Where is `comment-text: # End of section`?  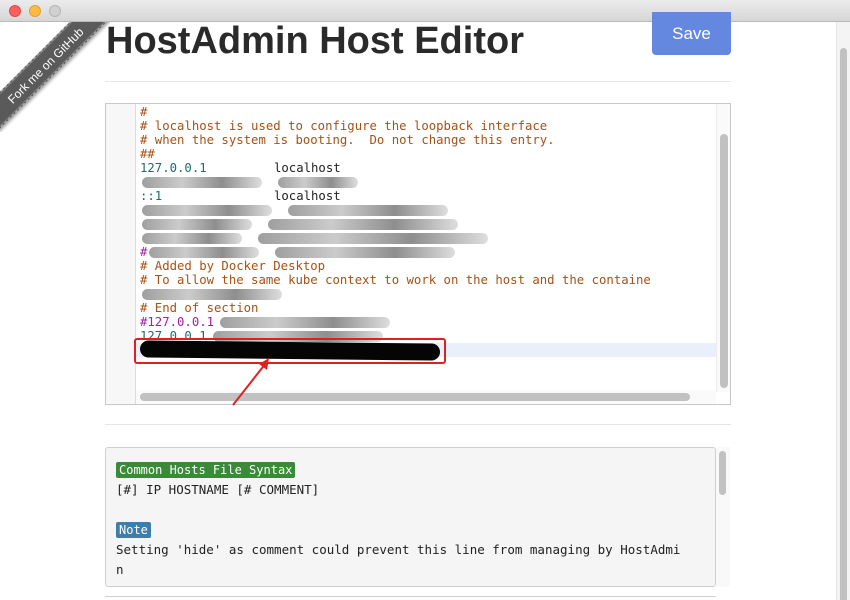
comment-text: # End of section is located at coordinates (199, 308).